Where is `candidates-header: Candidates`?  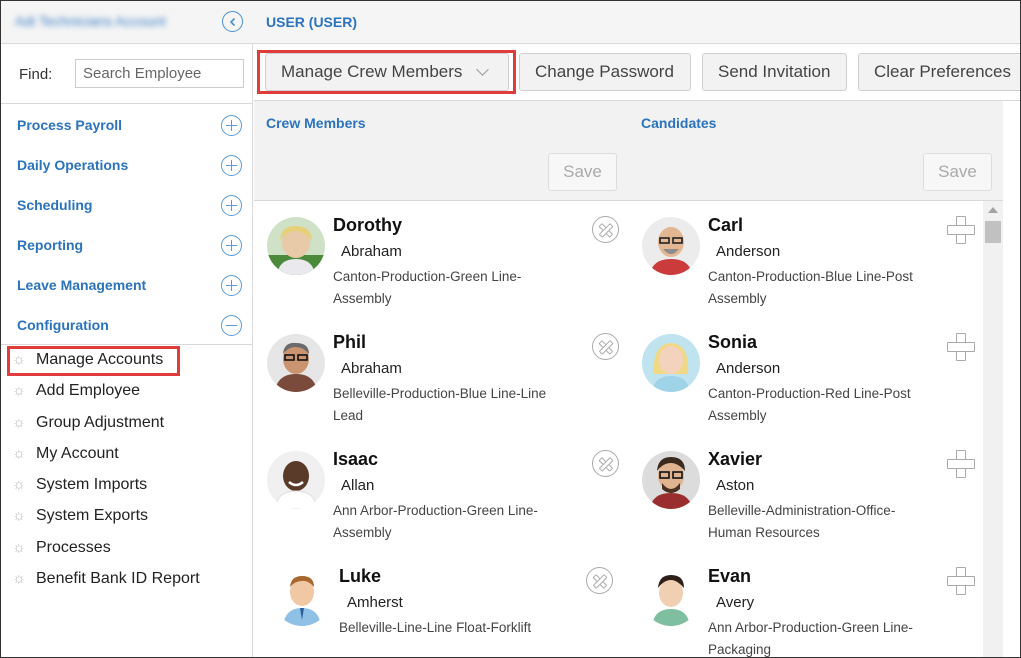
candidates-header: Candidates is located at coordinates (679, 123).